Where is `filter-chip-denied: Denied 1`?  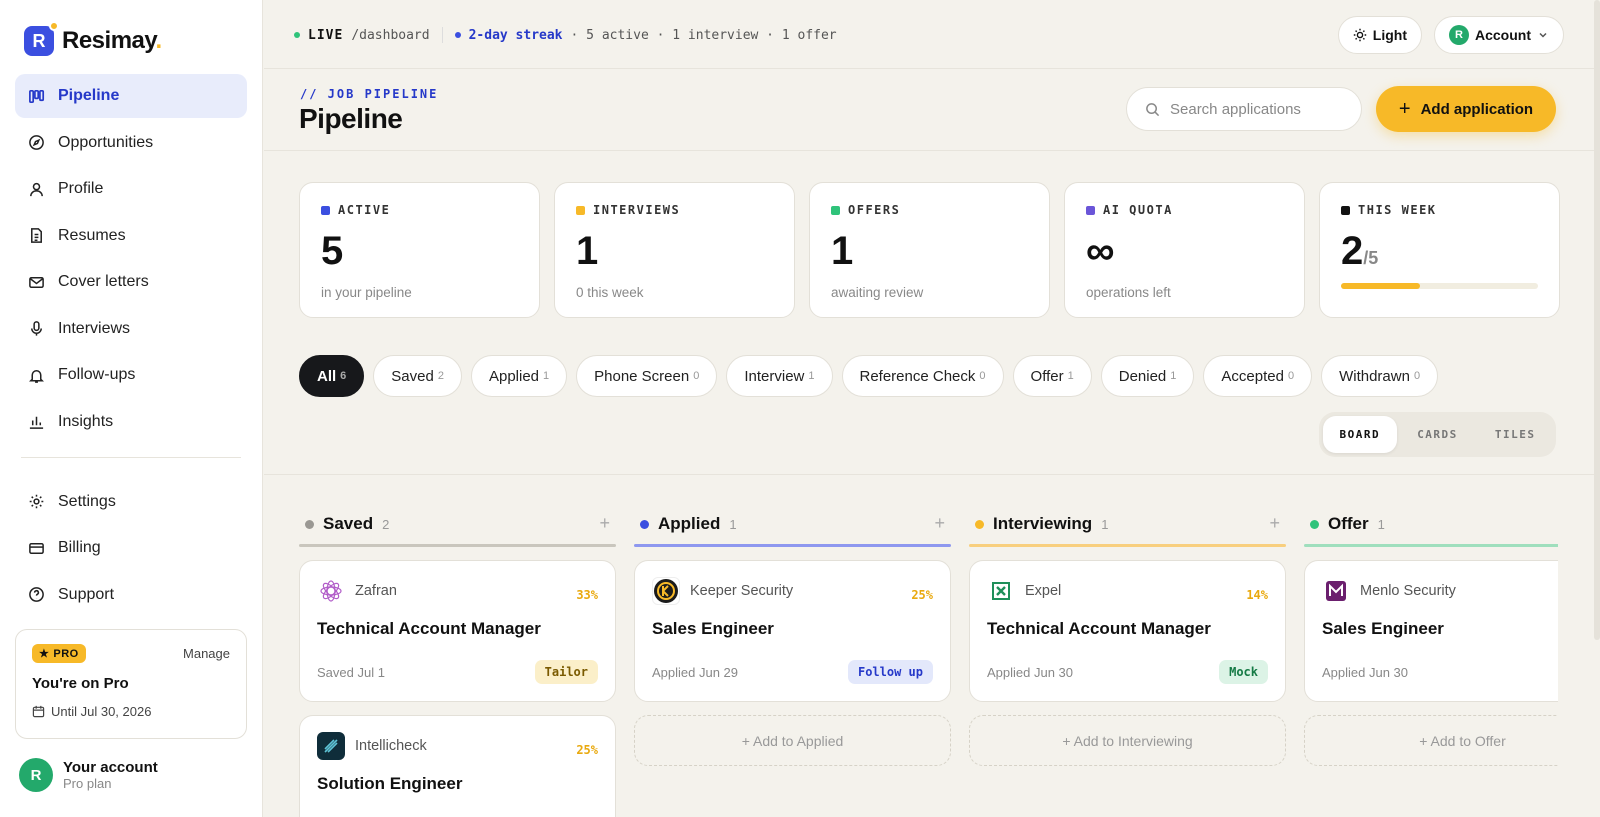
filter-chip-denied: Denied 1 is located at coordinates (1147, 376).